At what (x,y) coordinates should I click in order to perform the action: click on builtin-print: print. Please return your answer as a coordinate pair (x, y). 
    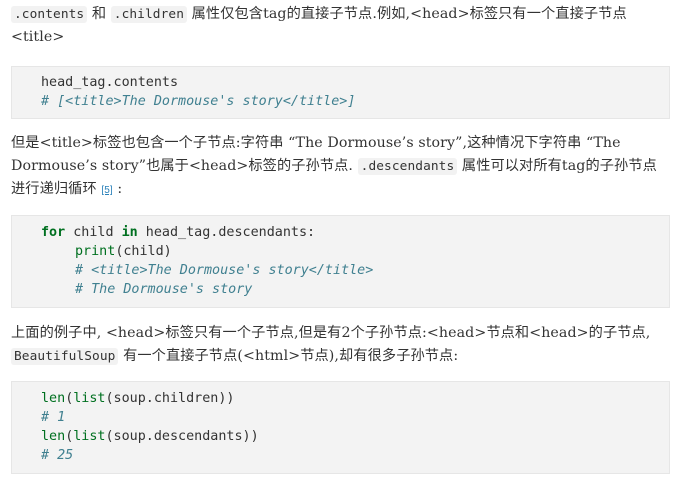
    Looking at the image, I should click on (95, 251).